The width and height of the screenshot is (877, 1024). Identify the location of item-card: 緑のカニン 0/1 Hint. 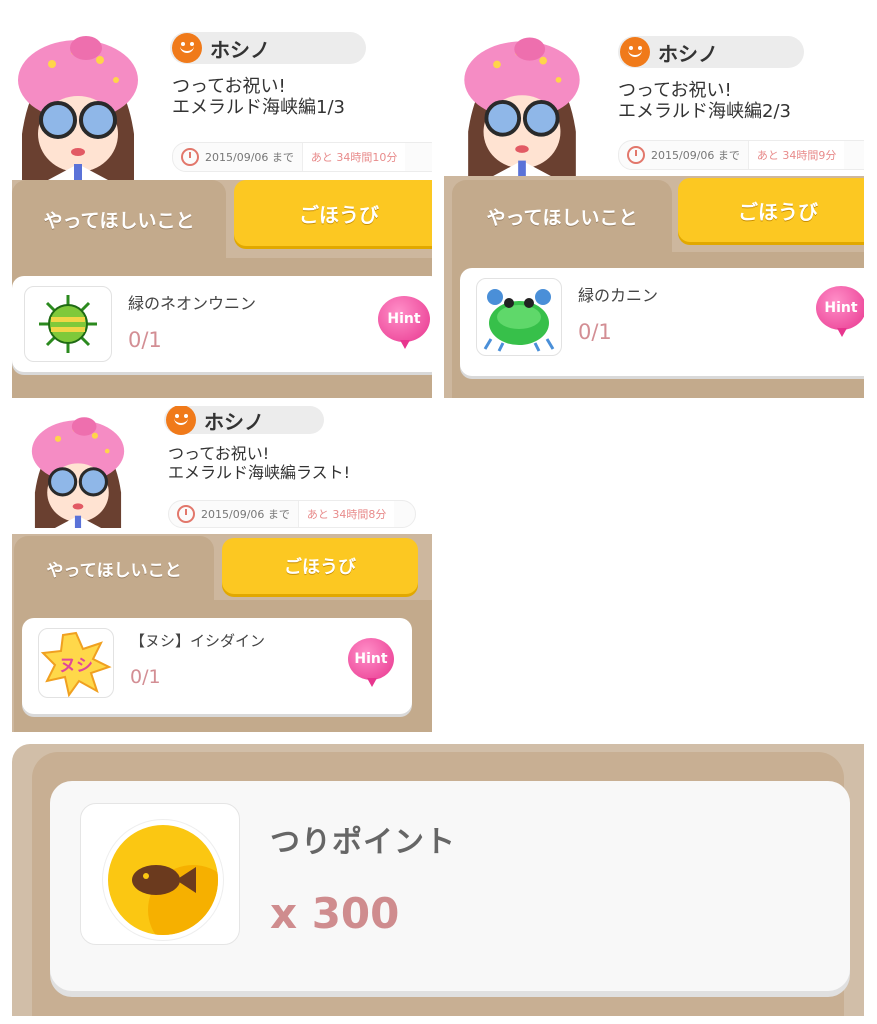
(662, 322).